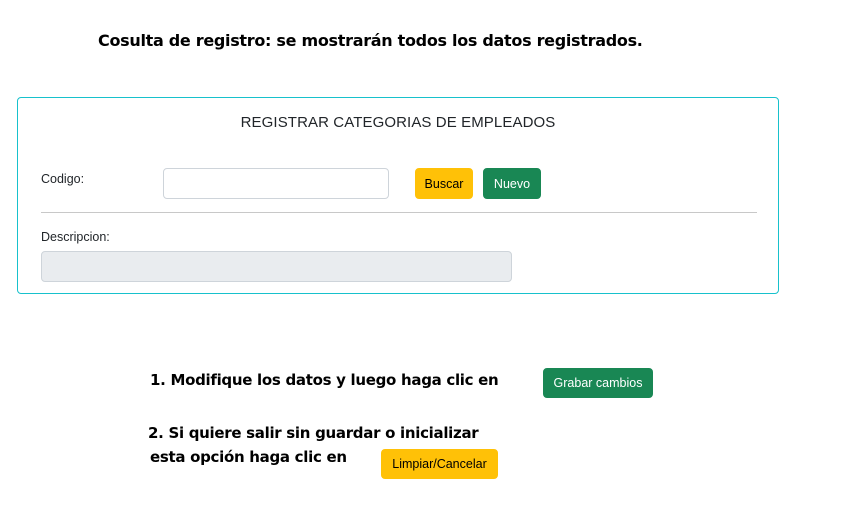 The image size is (852, 513). Describe the element at coordinates (276, 266) in the screenshot. I see `descripcion-input` at that location.